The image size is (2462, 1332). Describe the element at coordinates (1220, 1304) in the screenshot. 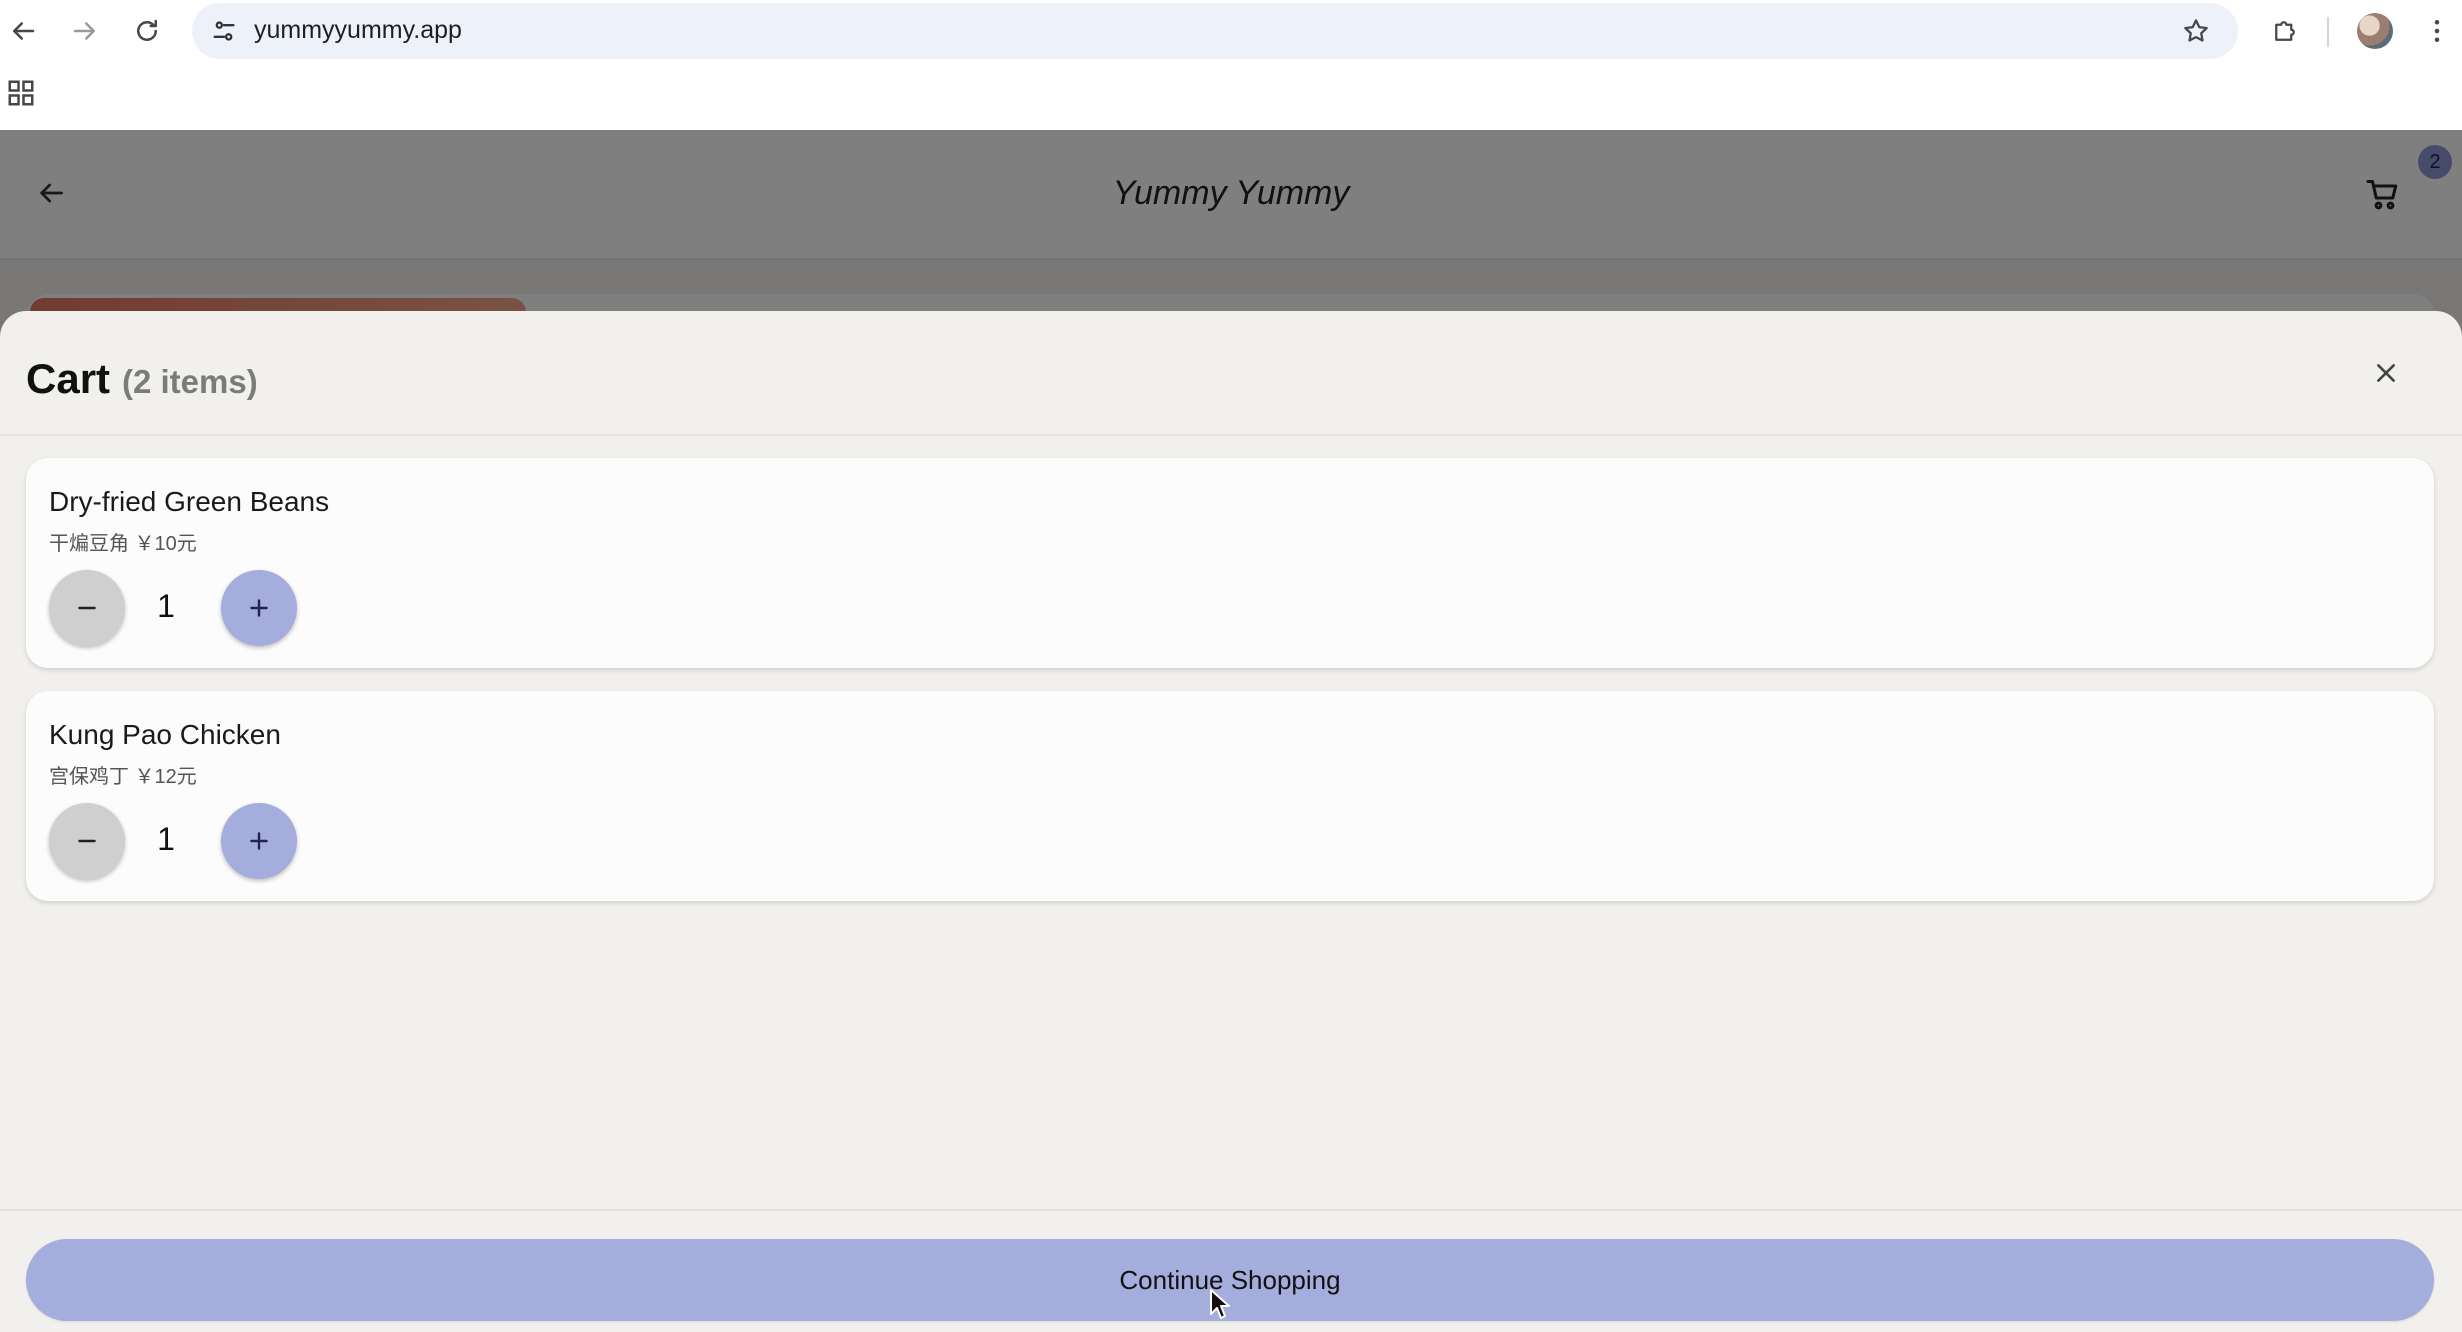

I see `mouse-cursor-icon` at that location.